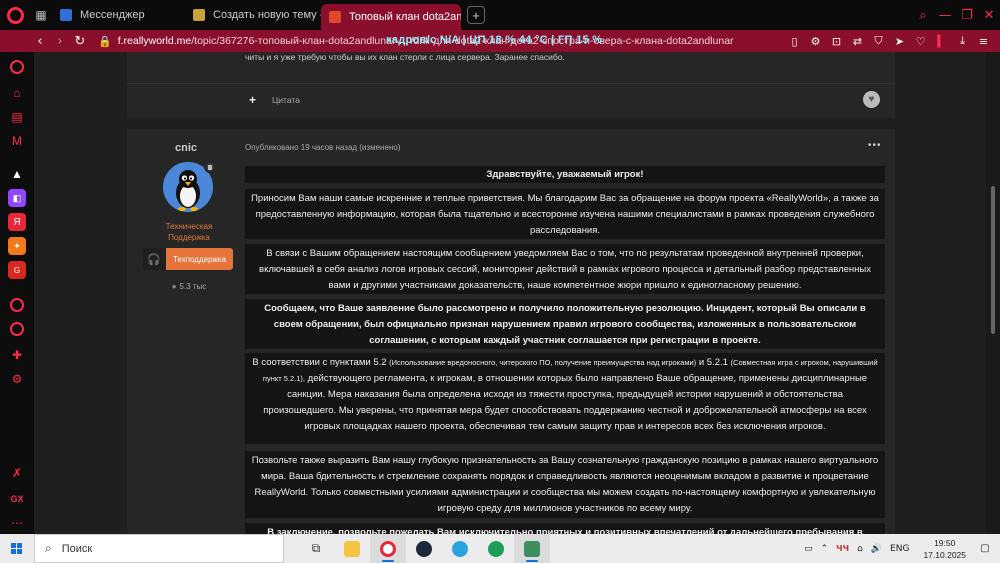 The image size is (1000, 563). What do you see at coordinates (66, 15) in the screenshot?
I see `messenger-favicon-icon` at bounding box center [66, 15].